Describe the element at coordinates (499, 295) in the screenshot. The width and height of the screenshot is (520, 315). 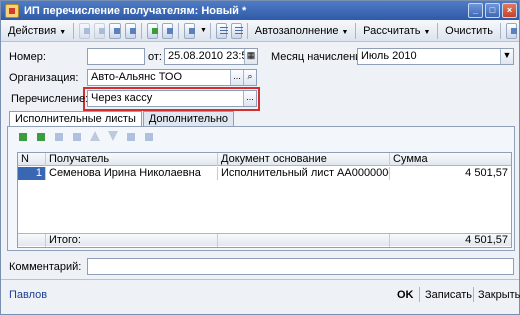
I see `close-button: Закрыть` at that location.